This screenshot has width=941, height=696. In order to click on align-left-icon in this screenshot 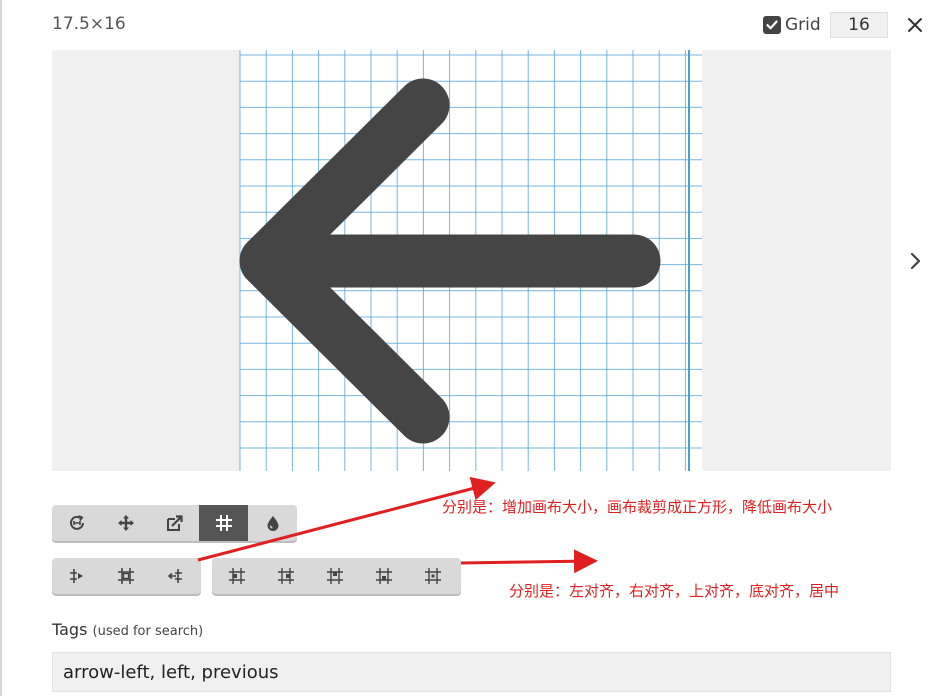, I will do `click(236, 576)`.